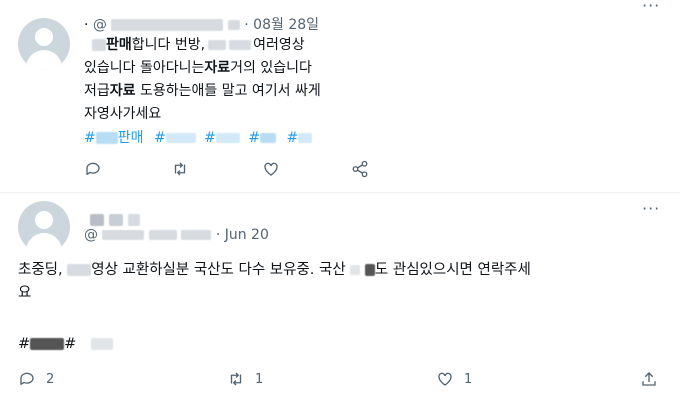 The height and width of the screenshot is (407, 680). I want to click on retweet-button, so click(185, 169).